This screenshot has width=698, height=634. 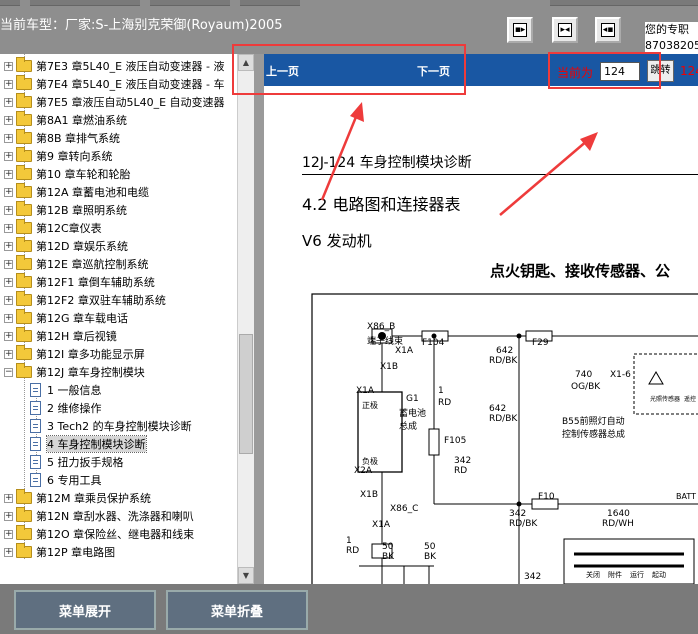 I want to click on tree-item-label: 第12D 章娱乐系统, so click(x=82, y=246).